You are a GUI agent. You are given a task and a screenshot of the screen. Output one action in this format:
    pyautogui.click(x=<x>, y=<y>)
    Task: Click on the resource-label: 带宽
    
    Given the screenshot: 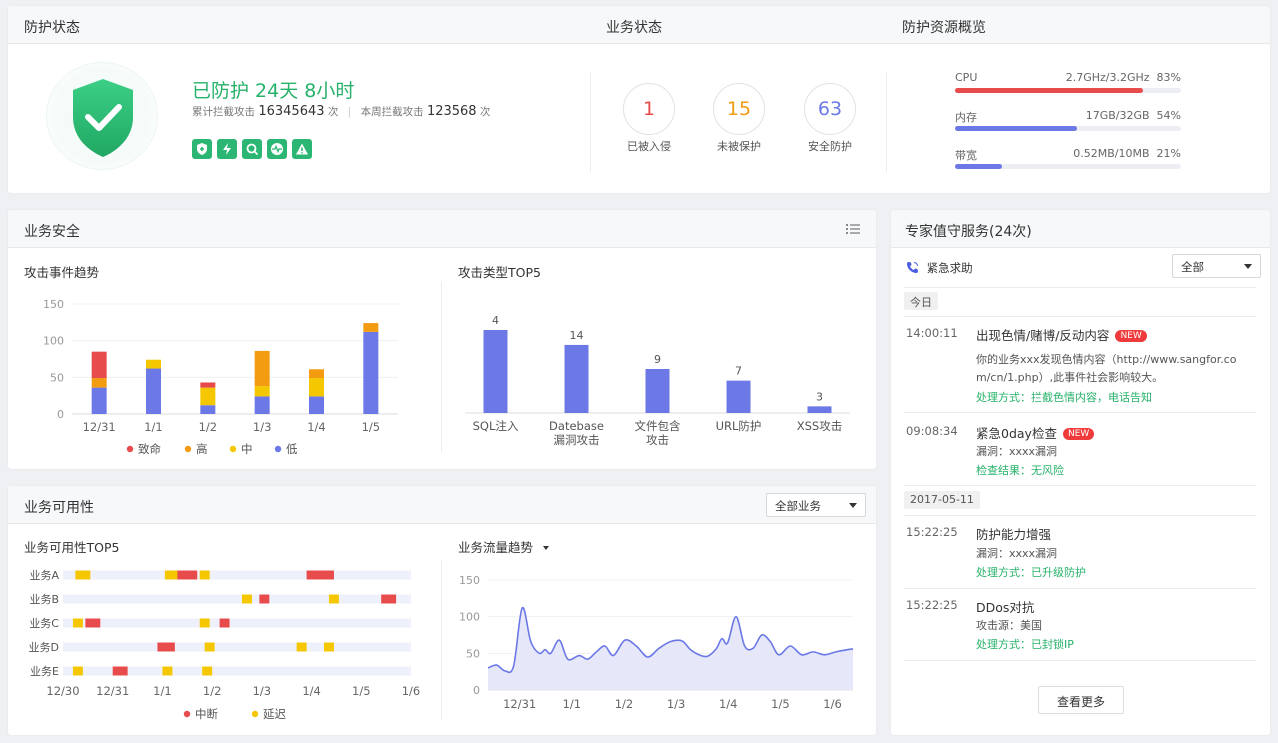 What is the action you would take?
    pyautogui.click(x=966, y=155)
    